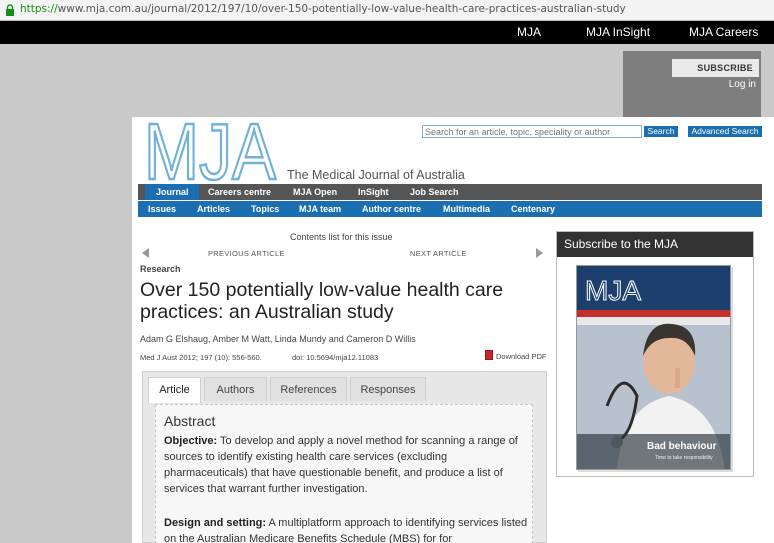 This screenshot has height=543, width=774. Describe the element at coordinates (246, 253) in the screenshot. I see `previous-article-link: PREVIOUS ARTICLE` at that location.